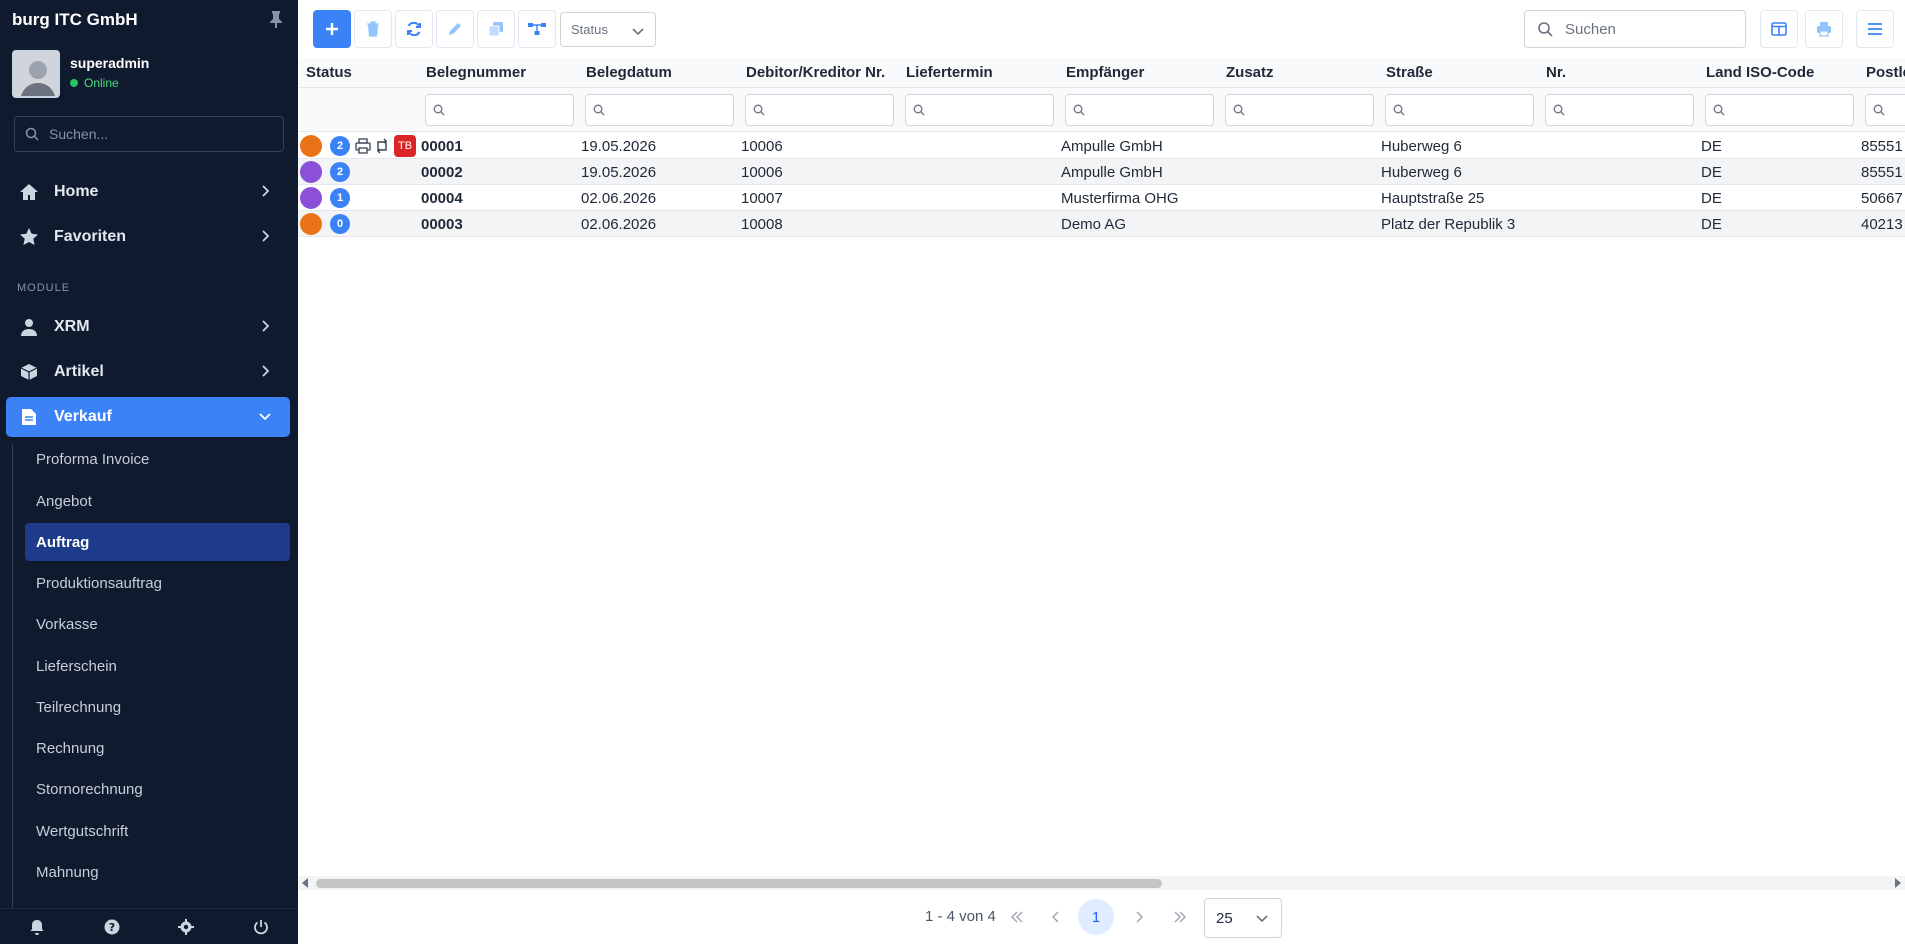 The width and height of the screenshot is (1905, 944). I want to click on filter-input-debitor, so click(819, 110).